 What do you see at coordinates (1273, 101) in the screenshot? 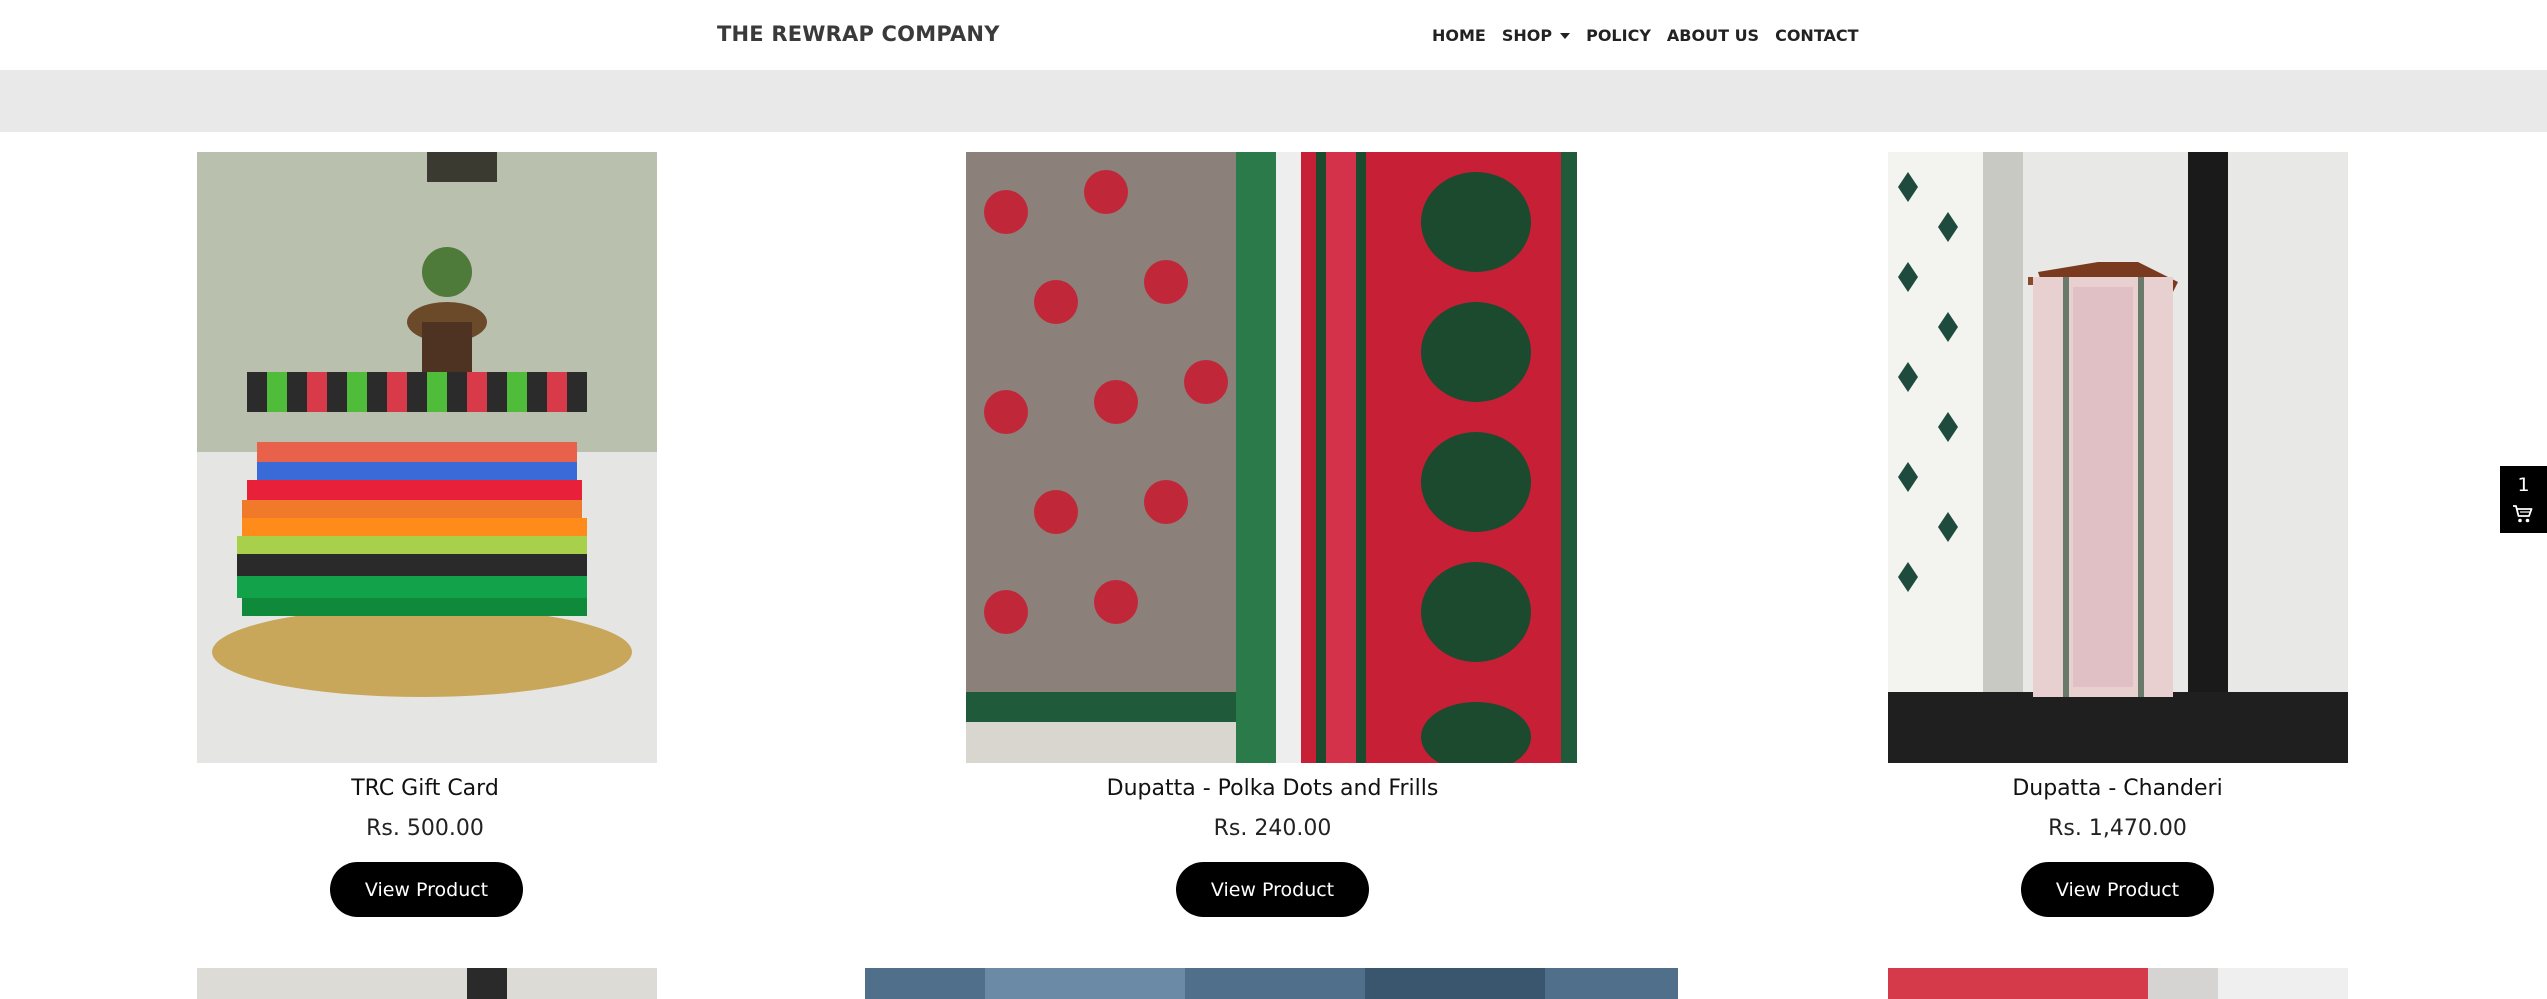
I see `page-banner` at bounding box center [1273, 101].